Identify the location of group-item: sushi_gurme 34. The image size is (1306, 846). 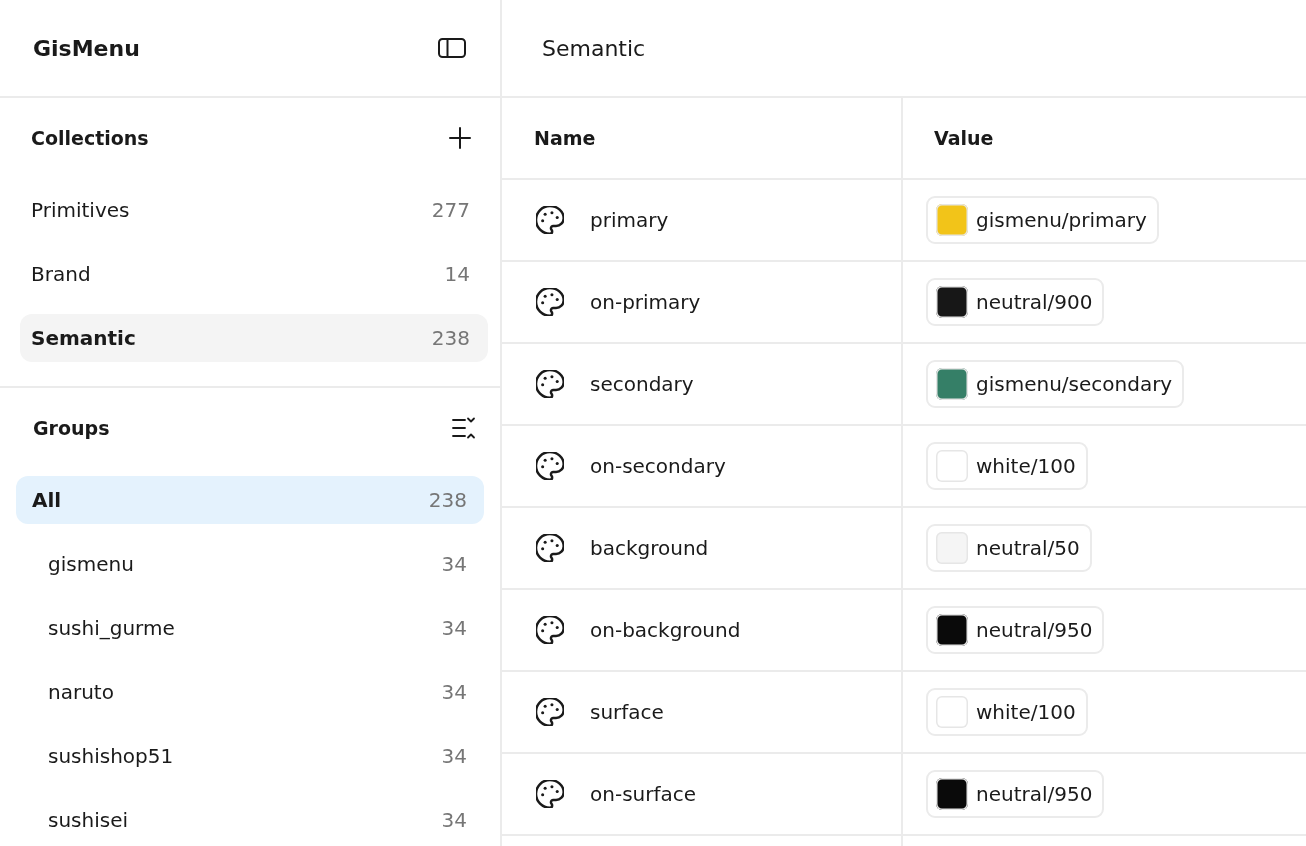
(250, 628).